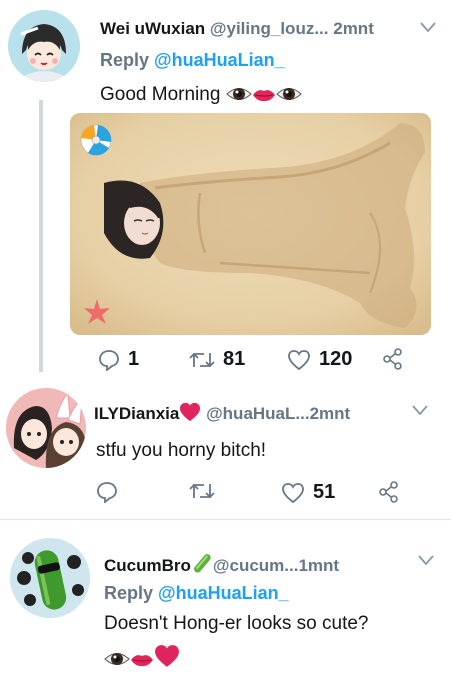 The image size is (451, 680). What do you see at coordinates (258, 360) in the screenshot?
I see `tweet-actions: 1 81 120` at bounding box center [258, 360].